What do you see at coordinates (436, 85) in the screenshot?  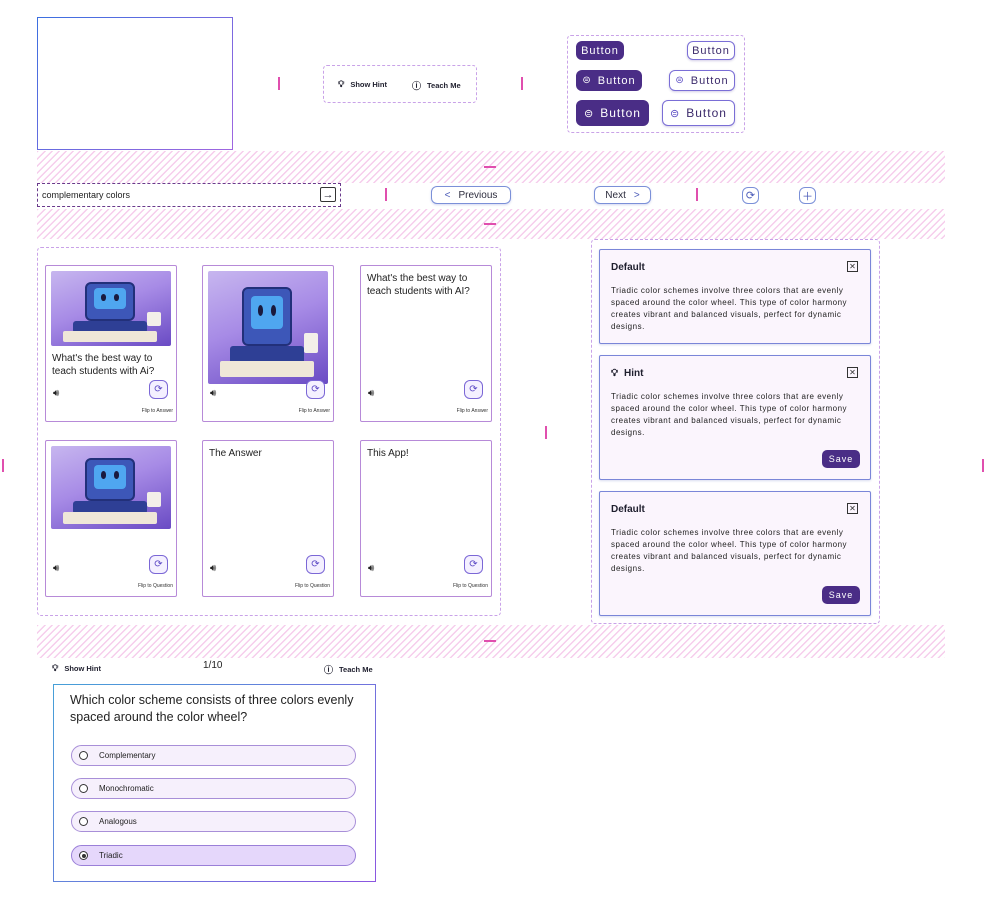 I see `teach-me-button: ⓘ Teach Me` at bounding box center [436, 85].